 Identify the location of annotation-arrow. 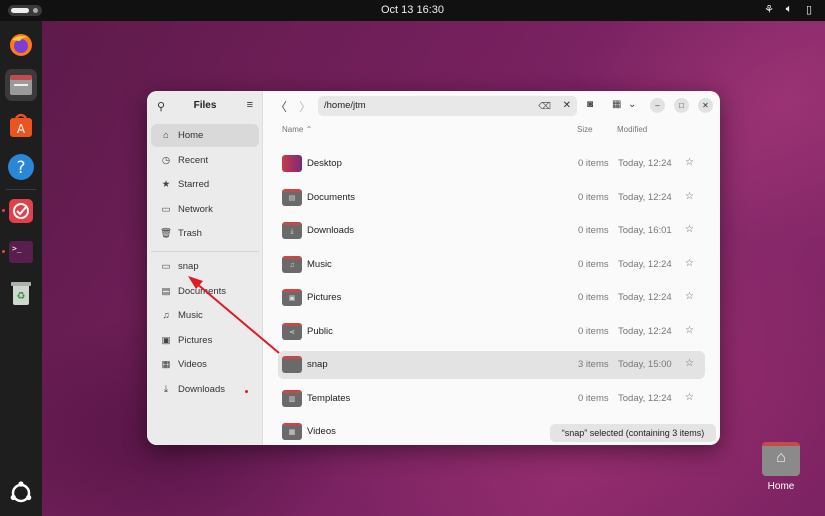
(234, 315).